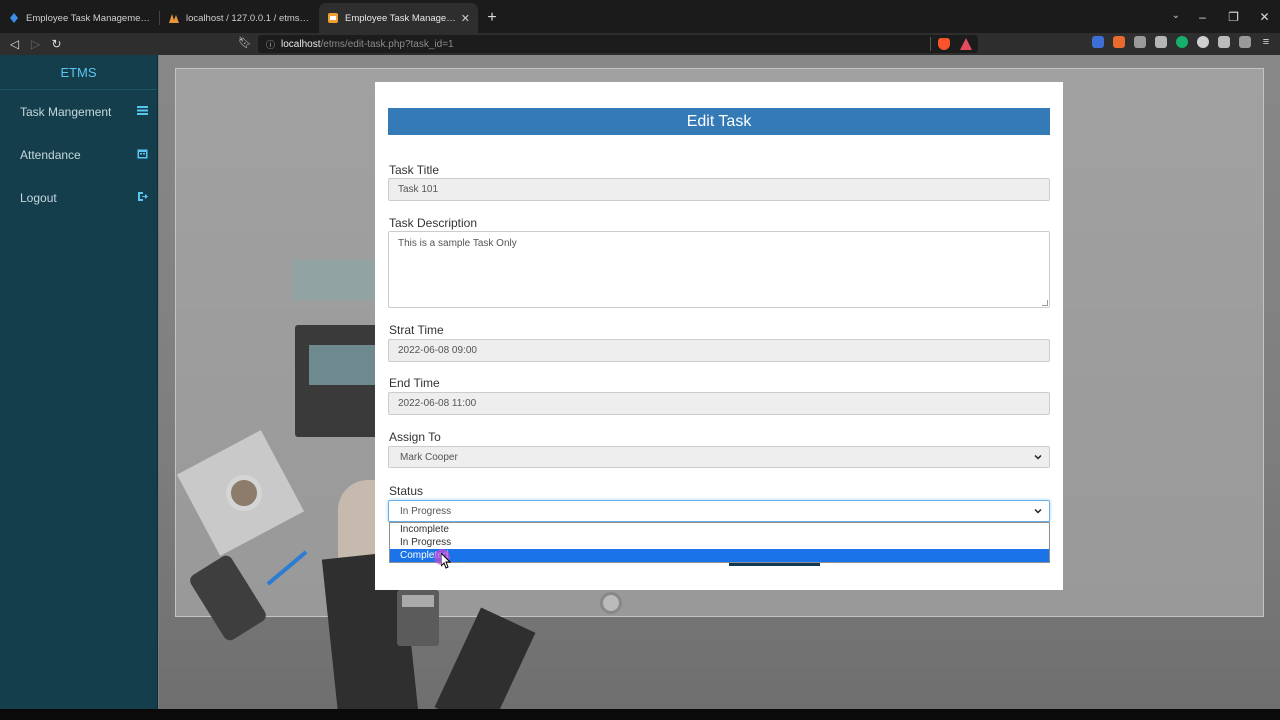 The image size is (1280, 720). I want to click on browser-tab-1: Employee Task Management System, so click(79, 18).